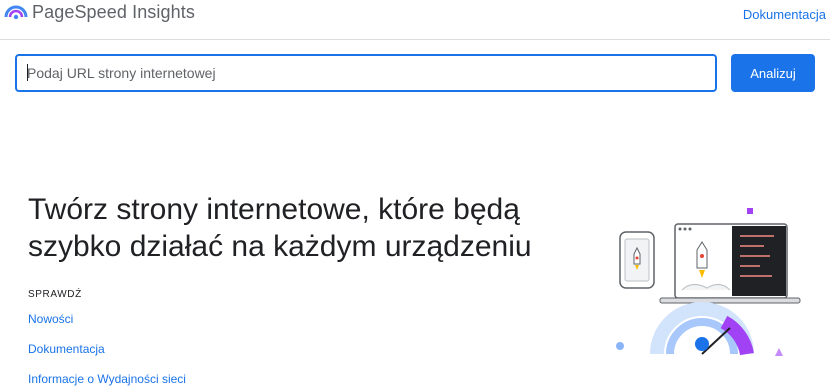 Image resolution: width=830 pixels, height=386 pixels. What do you see at coordinates (415, 20) in the screenshot?
I see `top-bar: PageSpeed Insights Dokumentacja` at bounding box center [415, 20].